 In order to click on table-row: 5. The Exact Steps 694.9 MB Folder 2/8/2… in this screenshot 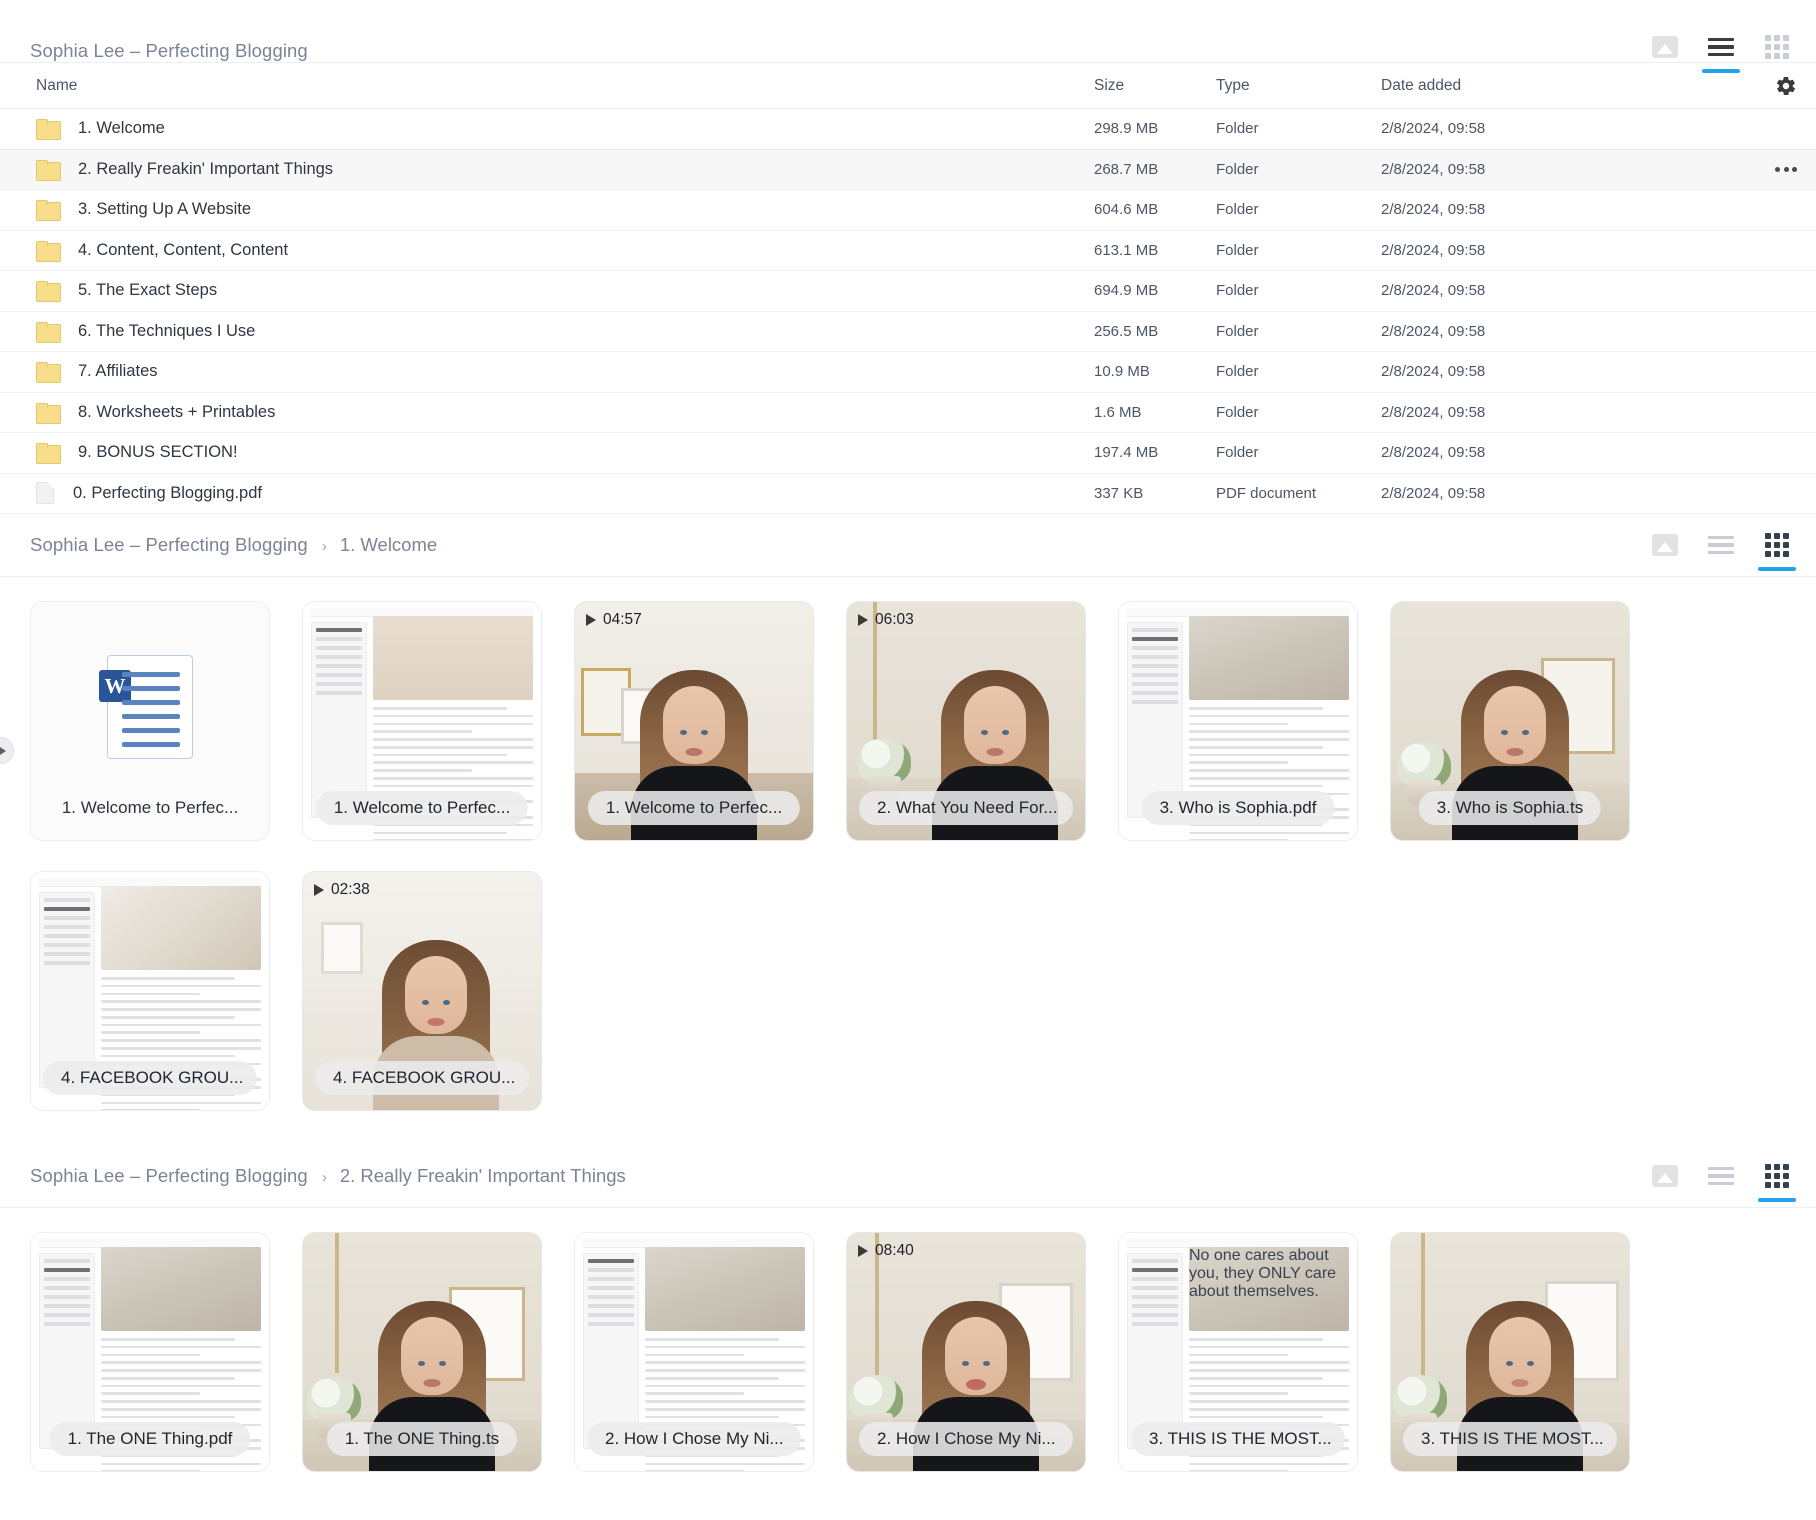, I will do `click(908, 291)`.